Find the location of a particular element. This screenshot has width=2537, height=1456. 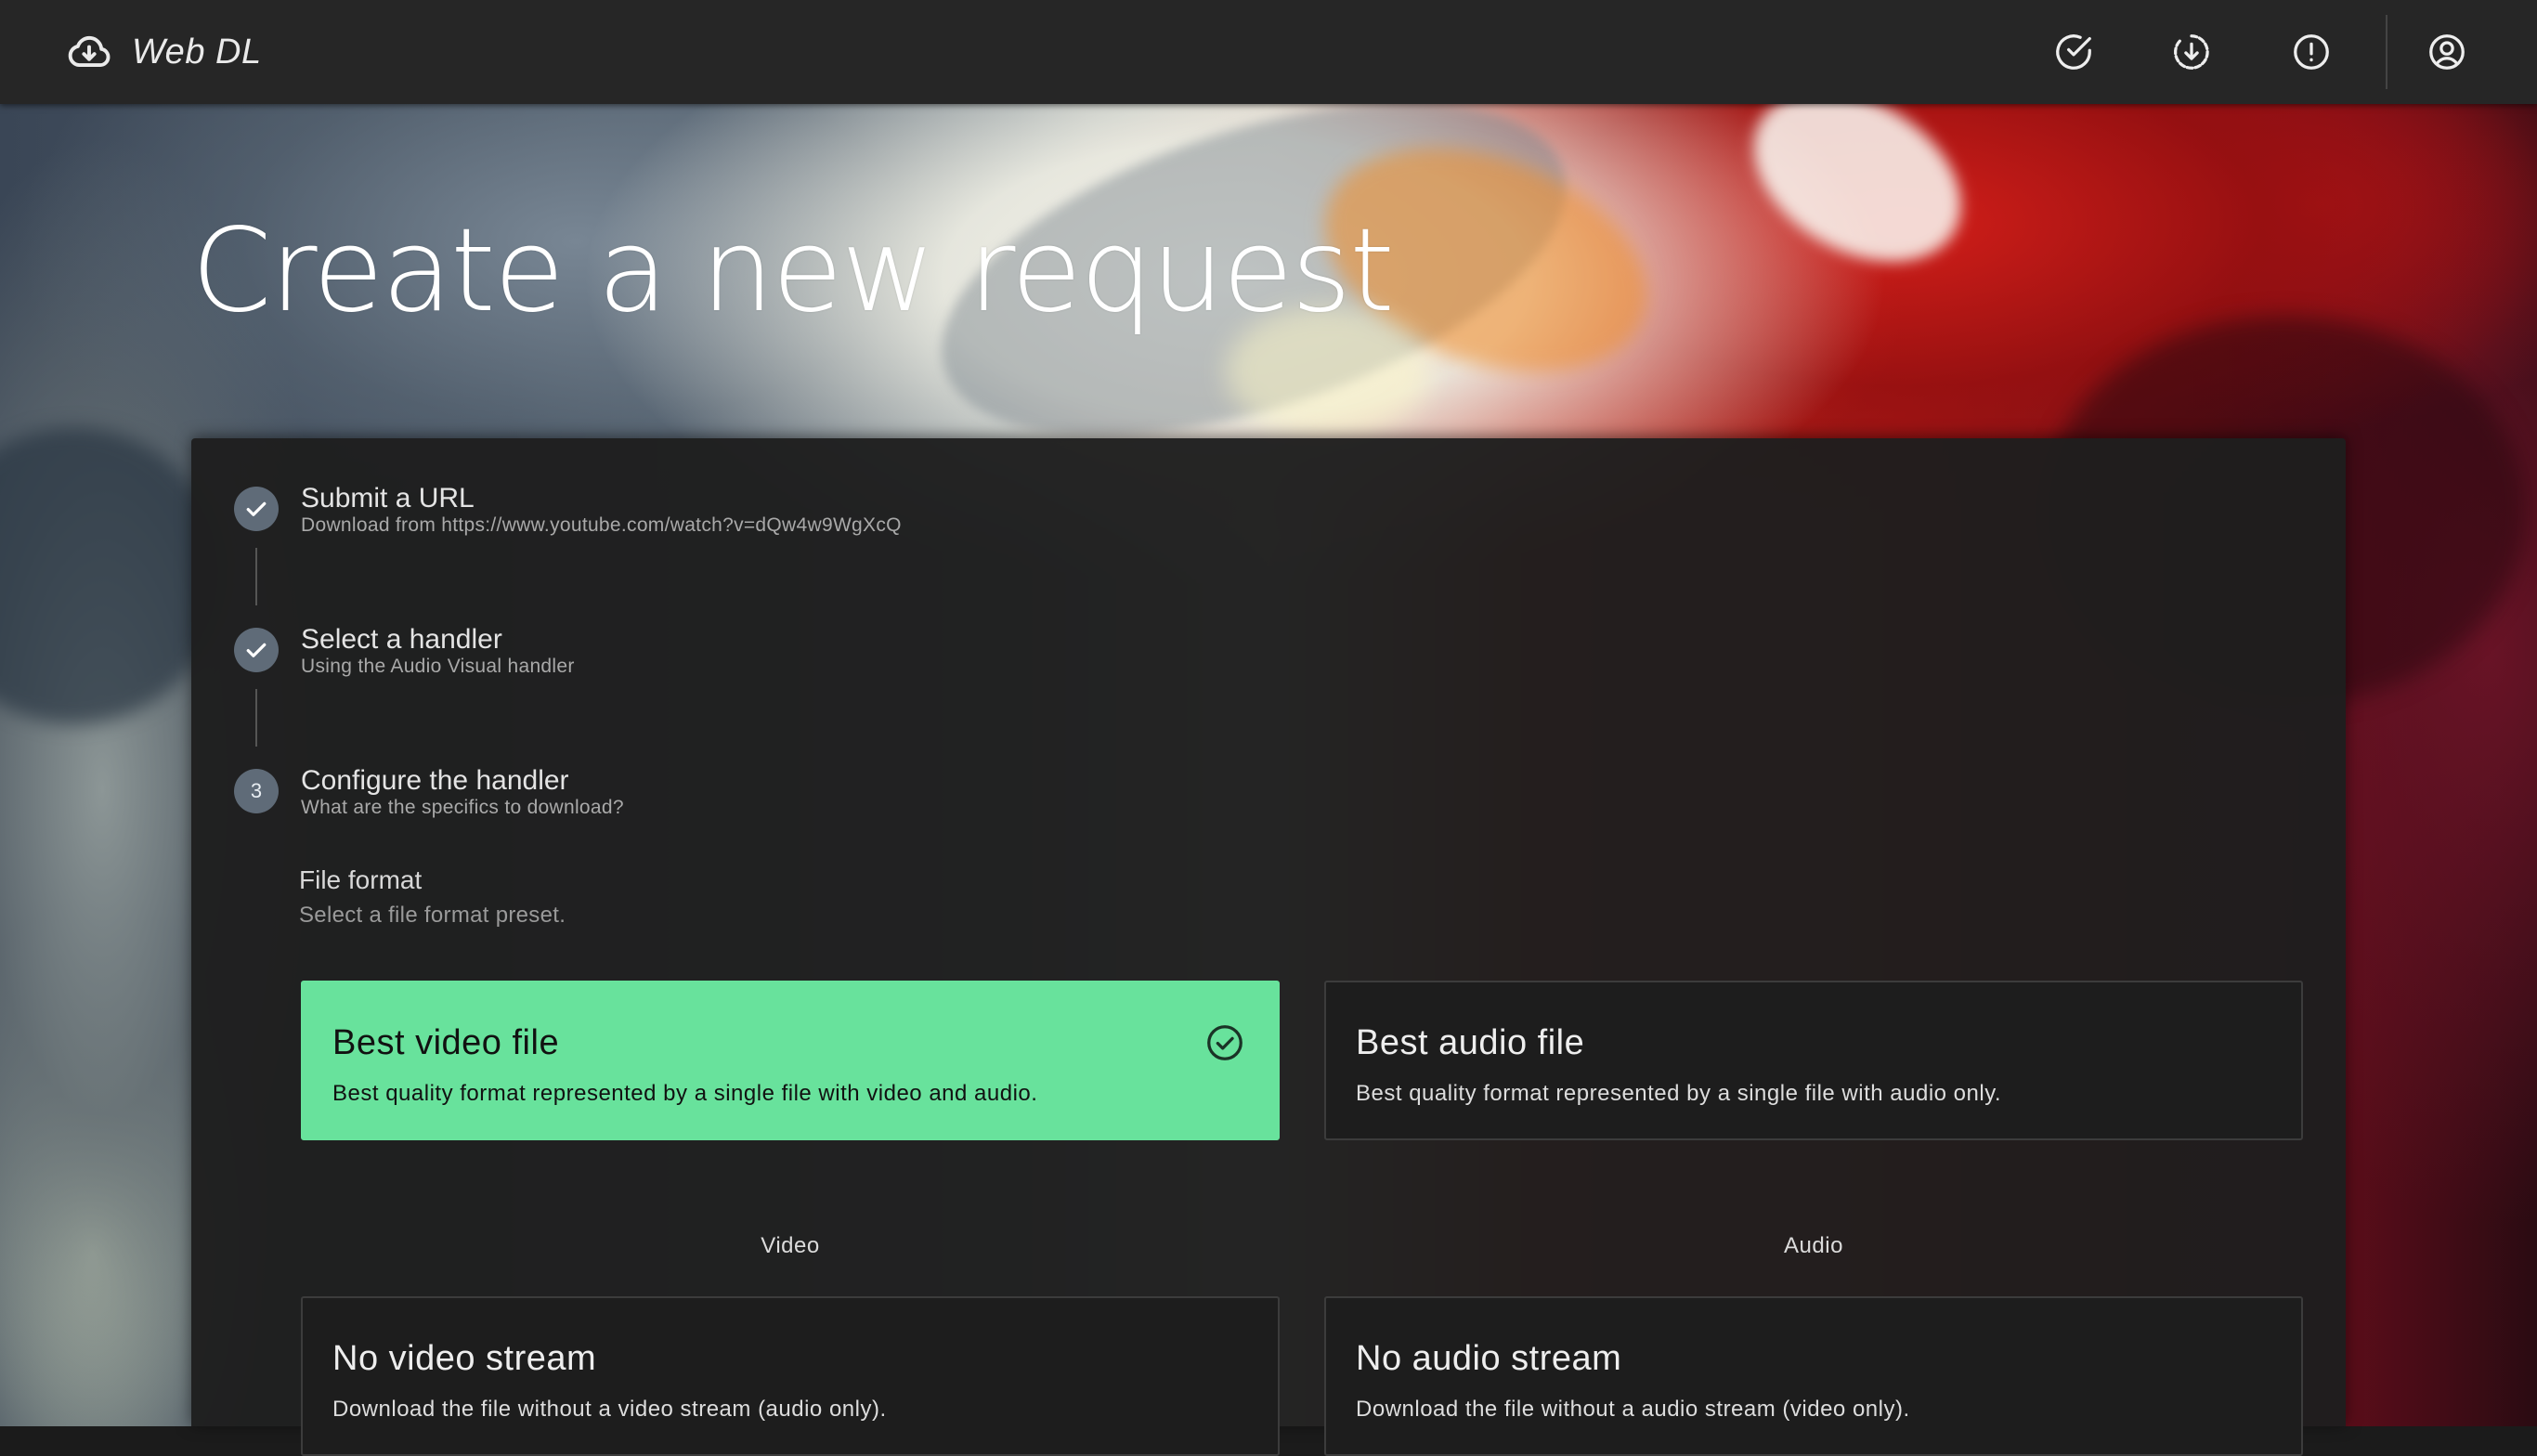

account-button is located at coordinates (2447, 52).